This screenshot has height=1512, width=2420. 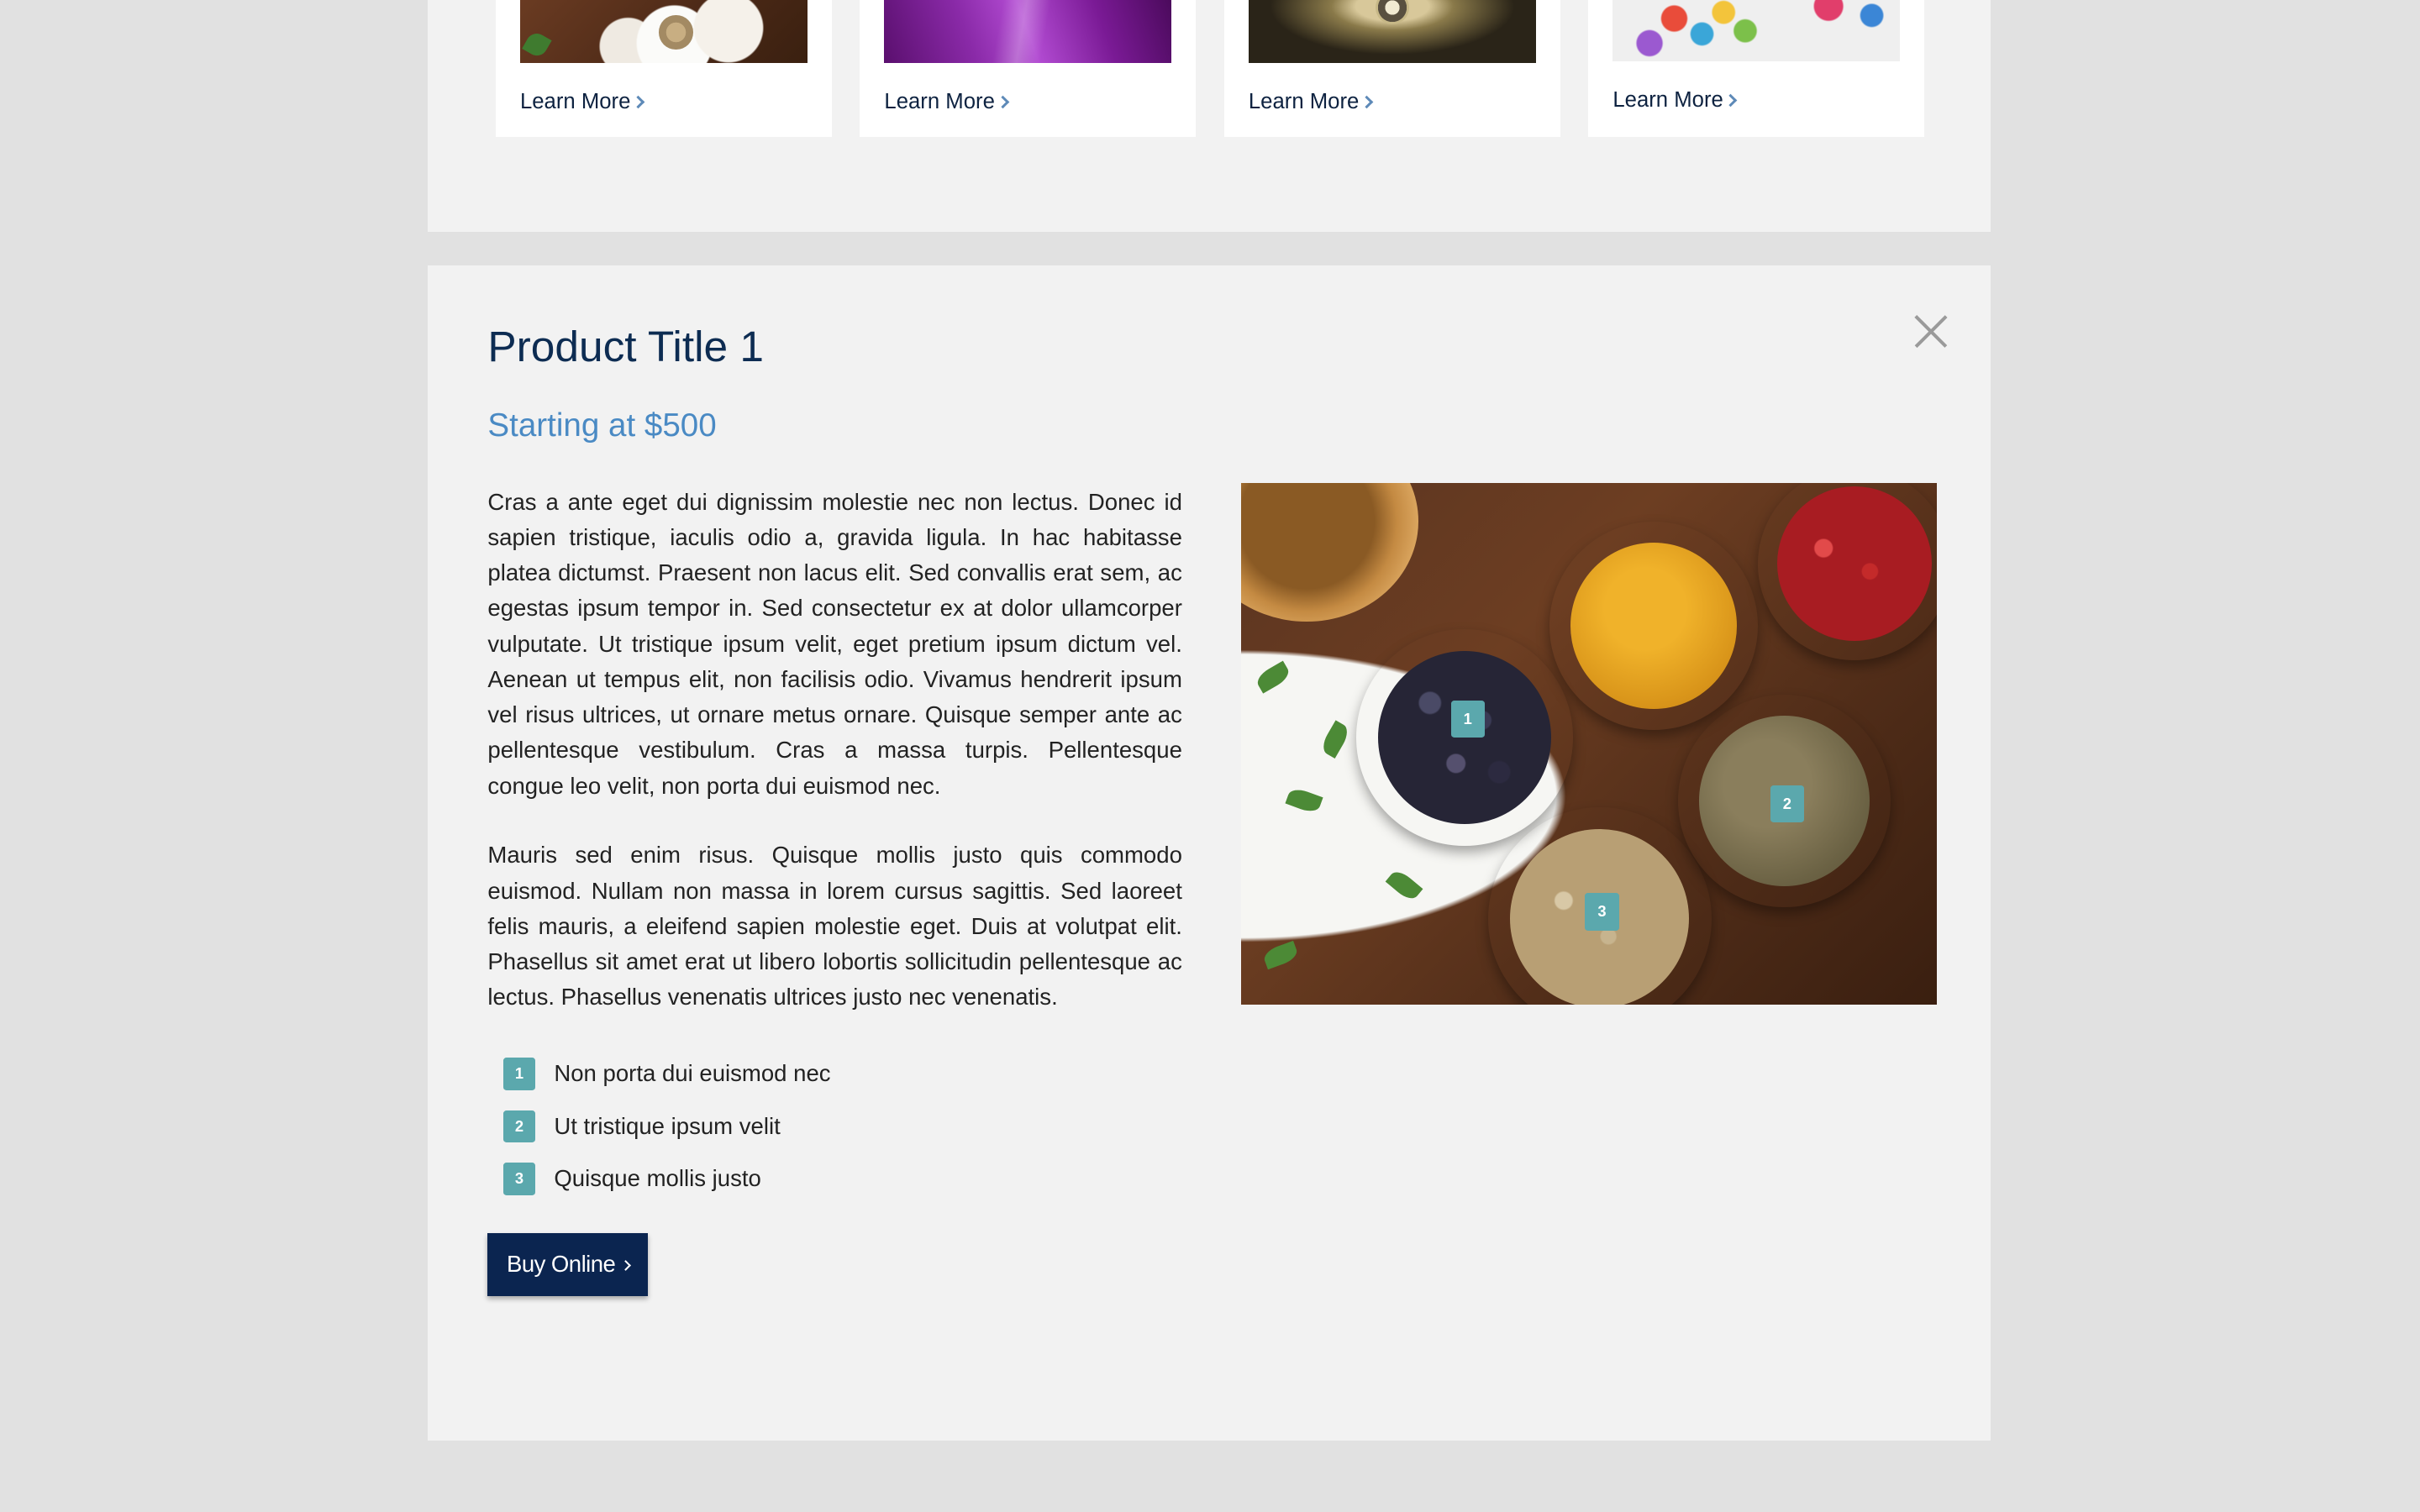 I want to click on image-hotspot-marker: 2, so click(x=1788, y=803).